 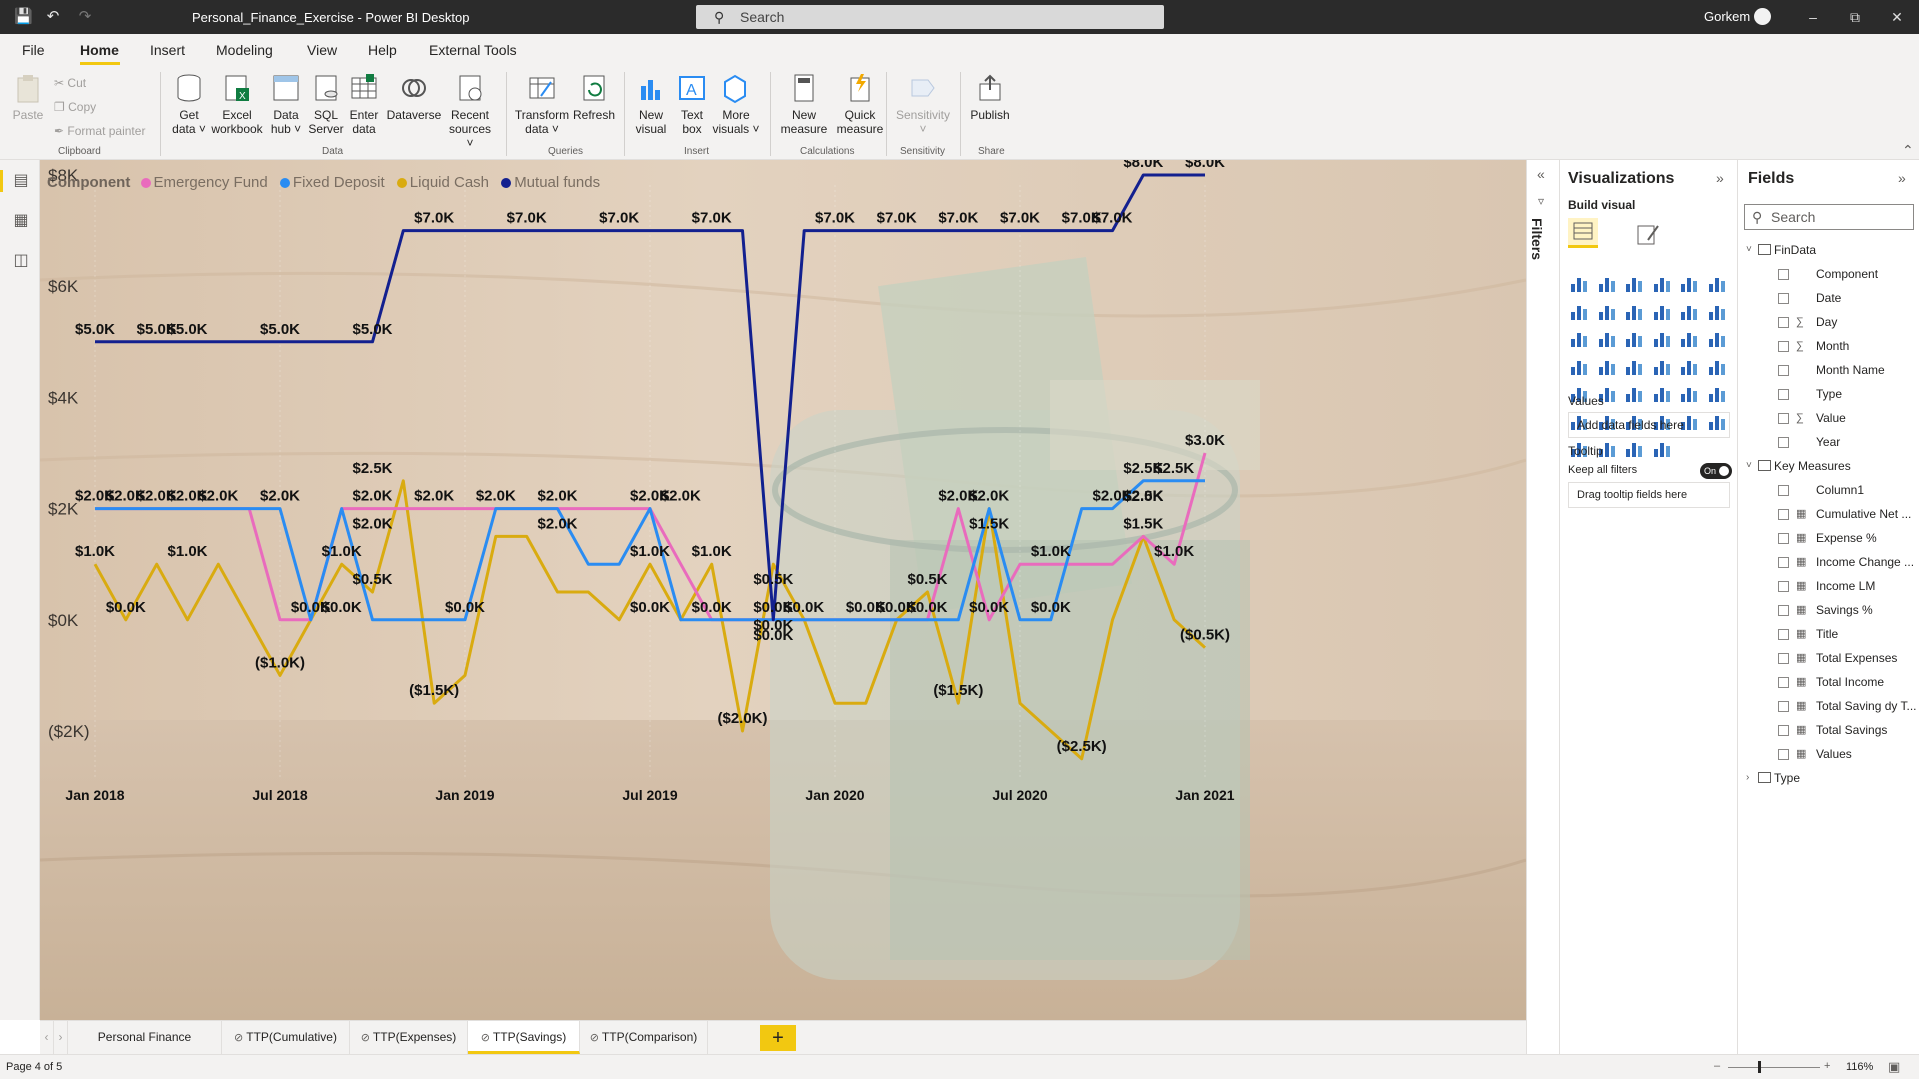 What do you see at coordinates (550, 182) in the screenshot?
I see `legend-item-mutual-funds: Mutual funds` at bounding box center [550, 182].